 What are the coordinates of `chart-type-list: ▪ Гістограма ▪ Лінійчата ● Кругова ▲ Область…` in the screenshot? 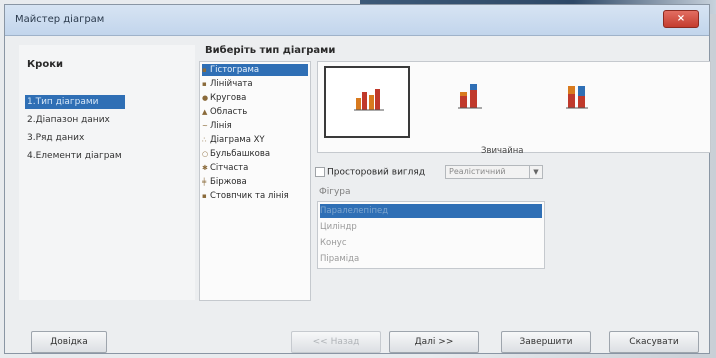 It's located at (255, 181).